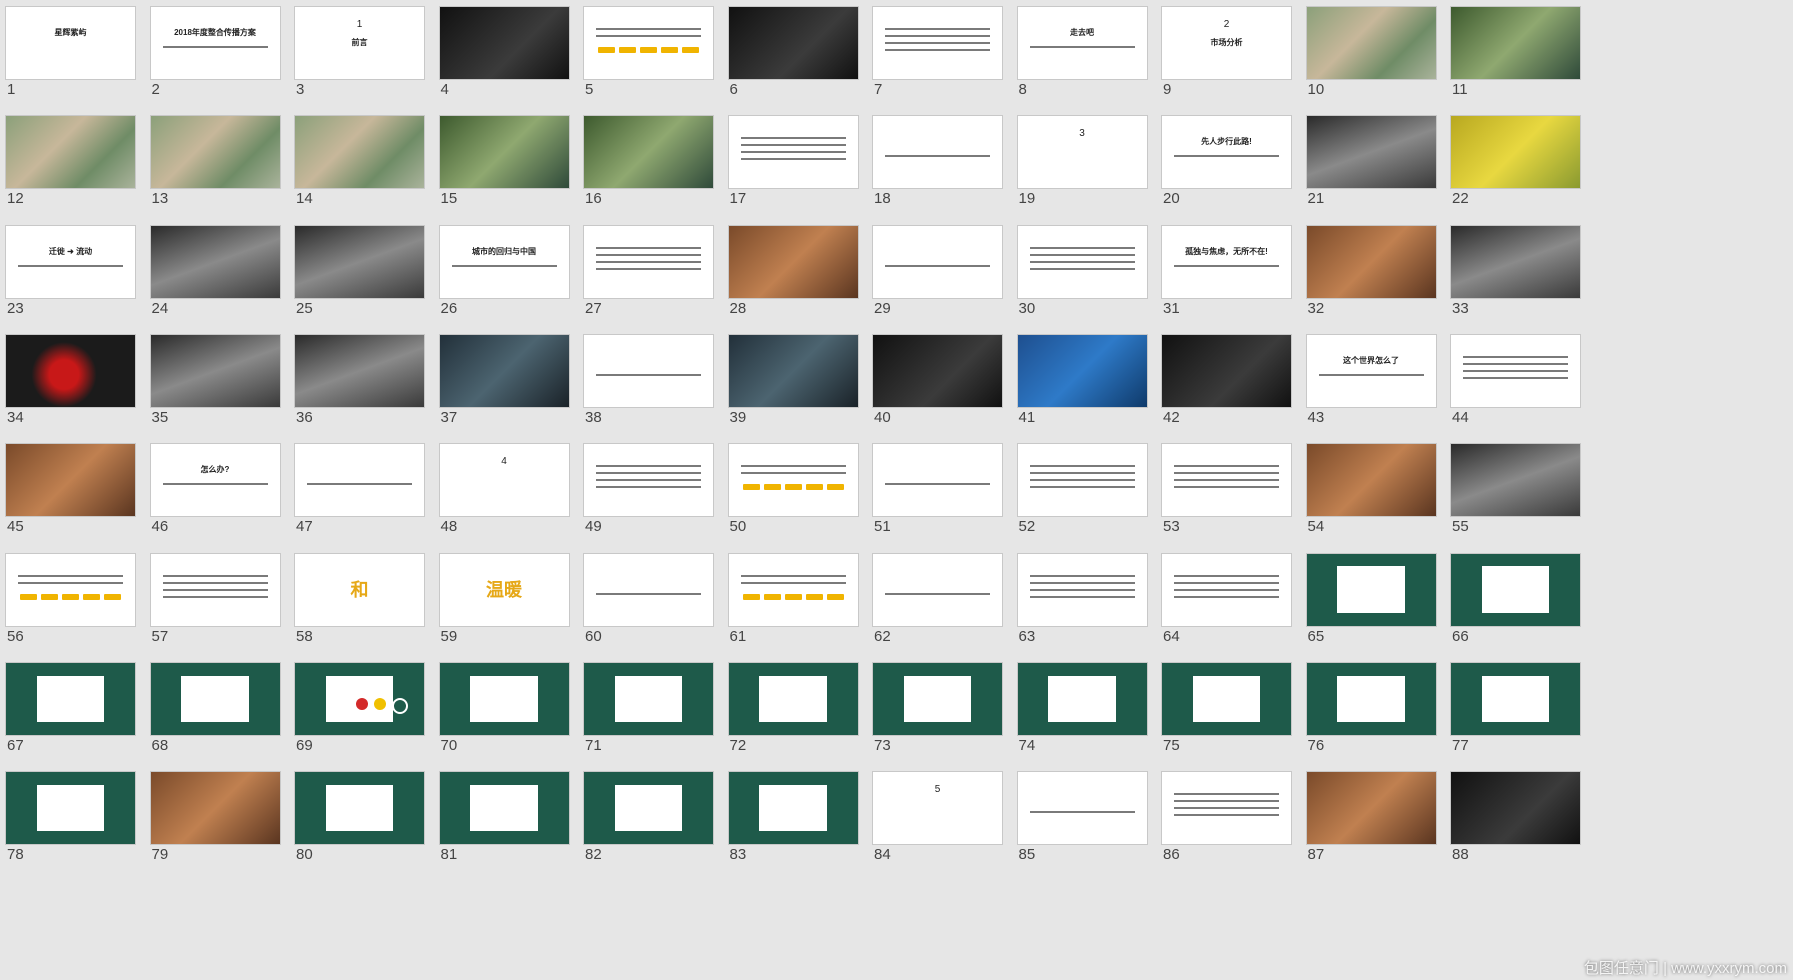  Describe the element at coordinates (504, 66) in the screenshot. I see `slide-thumbnail-item: 4` at that location.